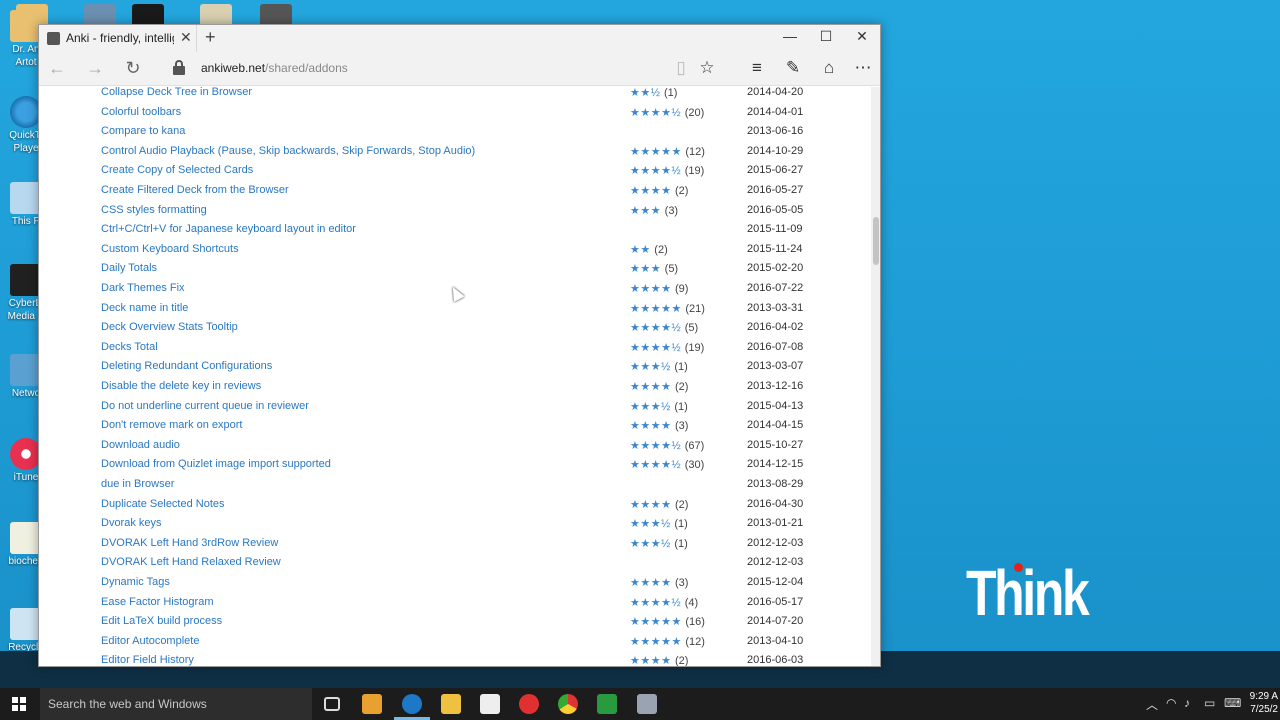 This screenshot has width=1280, height=720. Describe the element at coordinates (647, 704) in the screenshot. I see `anki-app-icon` at that location.